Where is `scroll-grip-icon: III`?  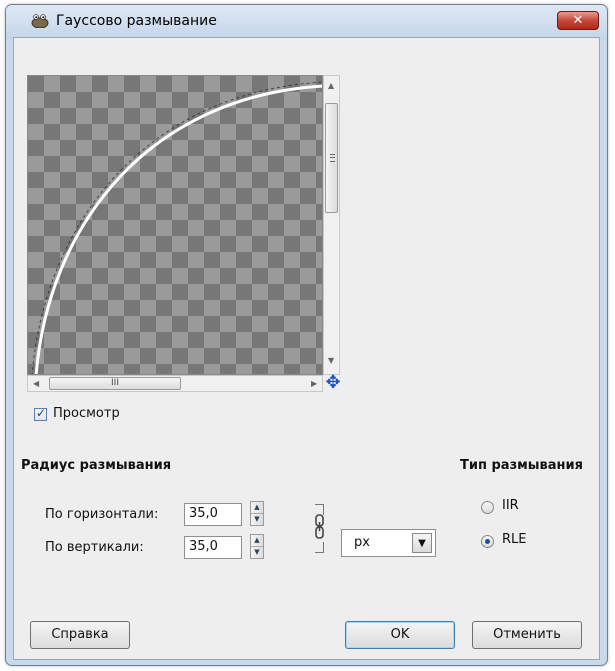 scroll-grip-icon: III is located at coordinates (115, 383).